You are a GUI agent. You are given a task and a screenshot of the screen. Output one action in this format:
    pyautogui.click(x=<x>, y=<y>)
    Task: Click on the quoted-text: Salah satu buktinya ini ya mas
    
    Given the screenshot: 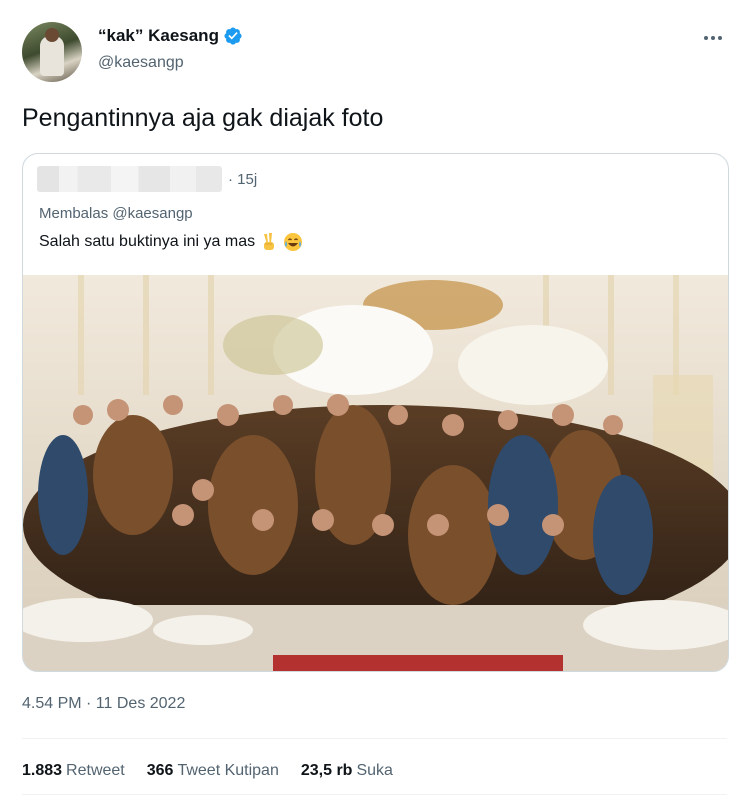 What is the action you would take?
    pyautogui.click(x=147, y=241)
    